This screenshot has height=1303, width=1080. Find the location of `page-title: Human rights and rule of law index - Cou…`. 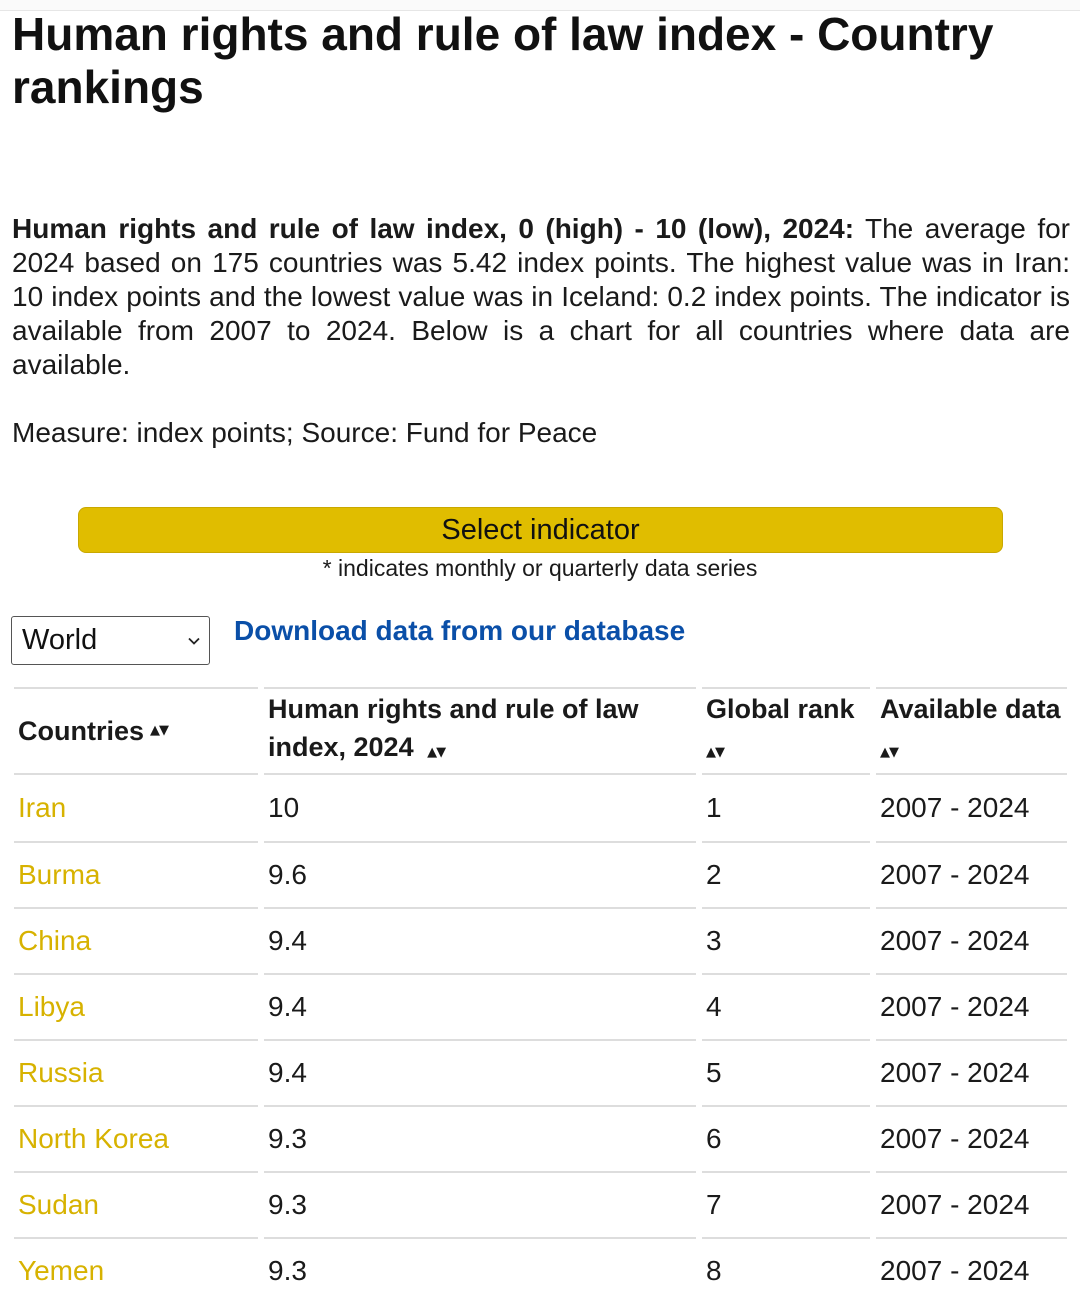

page-title: Human rights and rule of law index - Cou… is located at coordinates (503, 60).